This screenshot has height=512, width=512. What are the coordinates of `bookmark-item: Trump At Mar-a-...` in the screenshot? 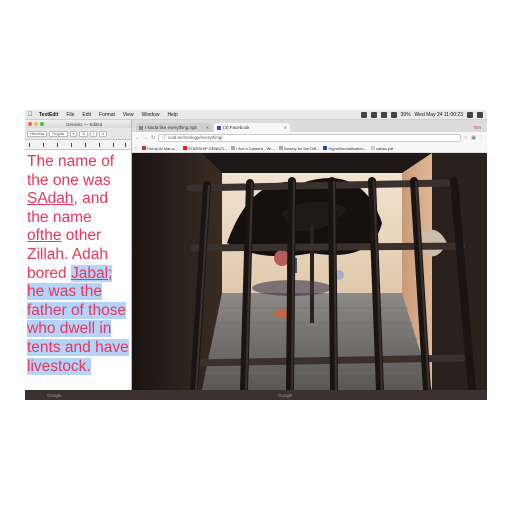 It's located at (160, 148).